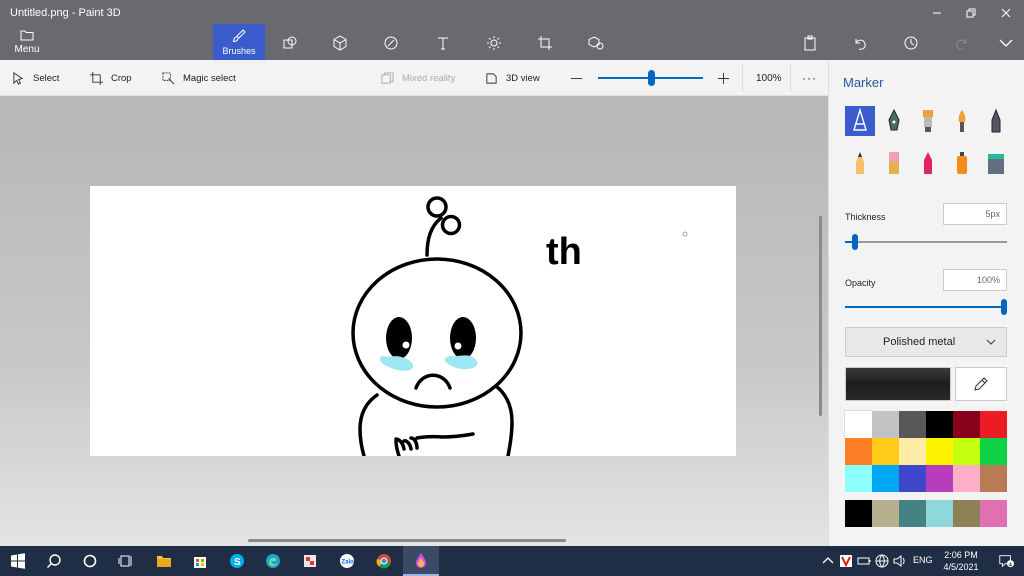 This screenshot has width=1024, height=576. What do you see at coordinates (723, 78) in the screenshot?
I see `zoom-in-button` at bounding box center [723, 78].